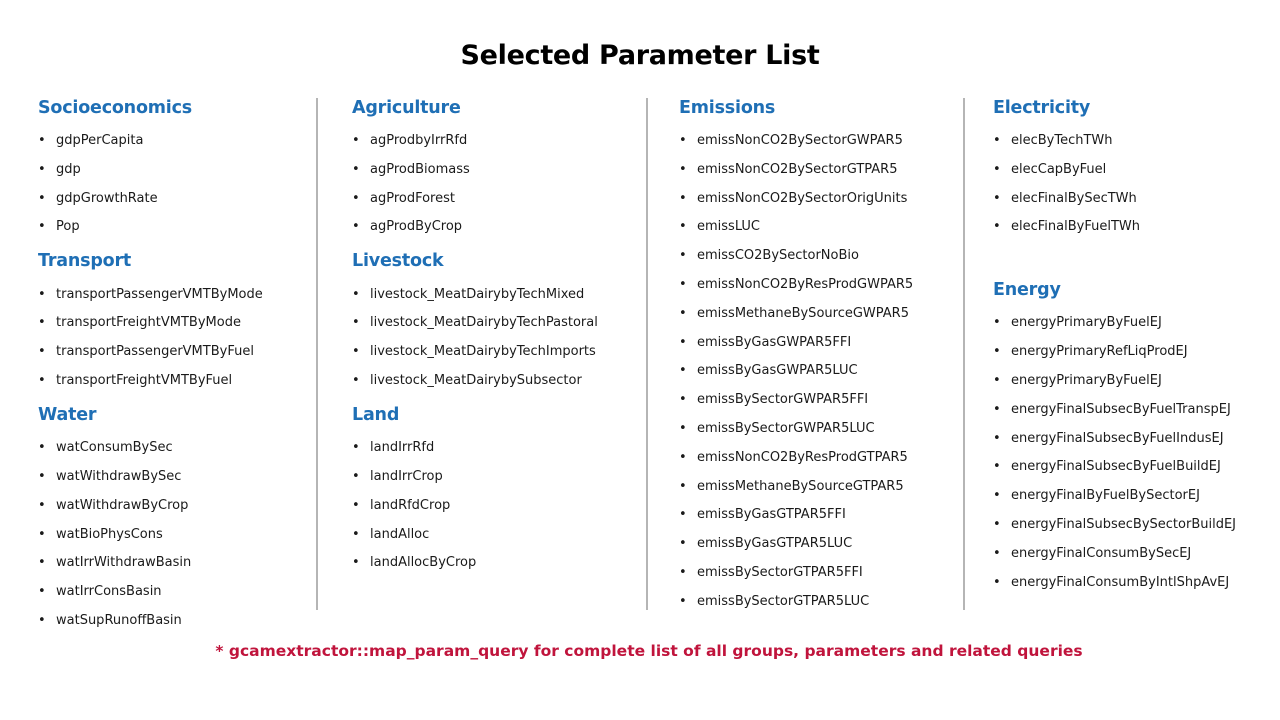 This screenshot has height=720, width=1280. Describe the element at coordinates (135, 381) in the screenshot. I see `list-item: transportFreightVMTByFuel` at that location.